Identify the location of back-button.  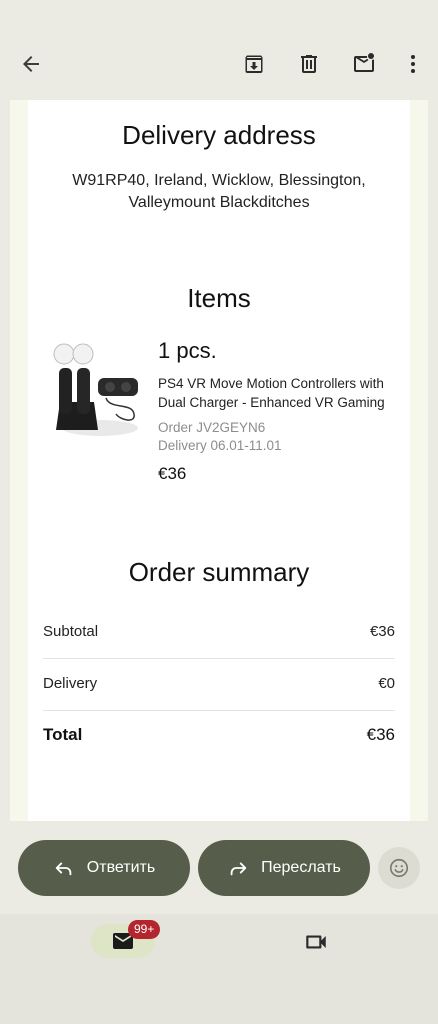
(31, 64).